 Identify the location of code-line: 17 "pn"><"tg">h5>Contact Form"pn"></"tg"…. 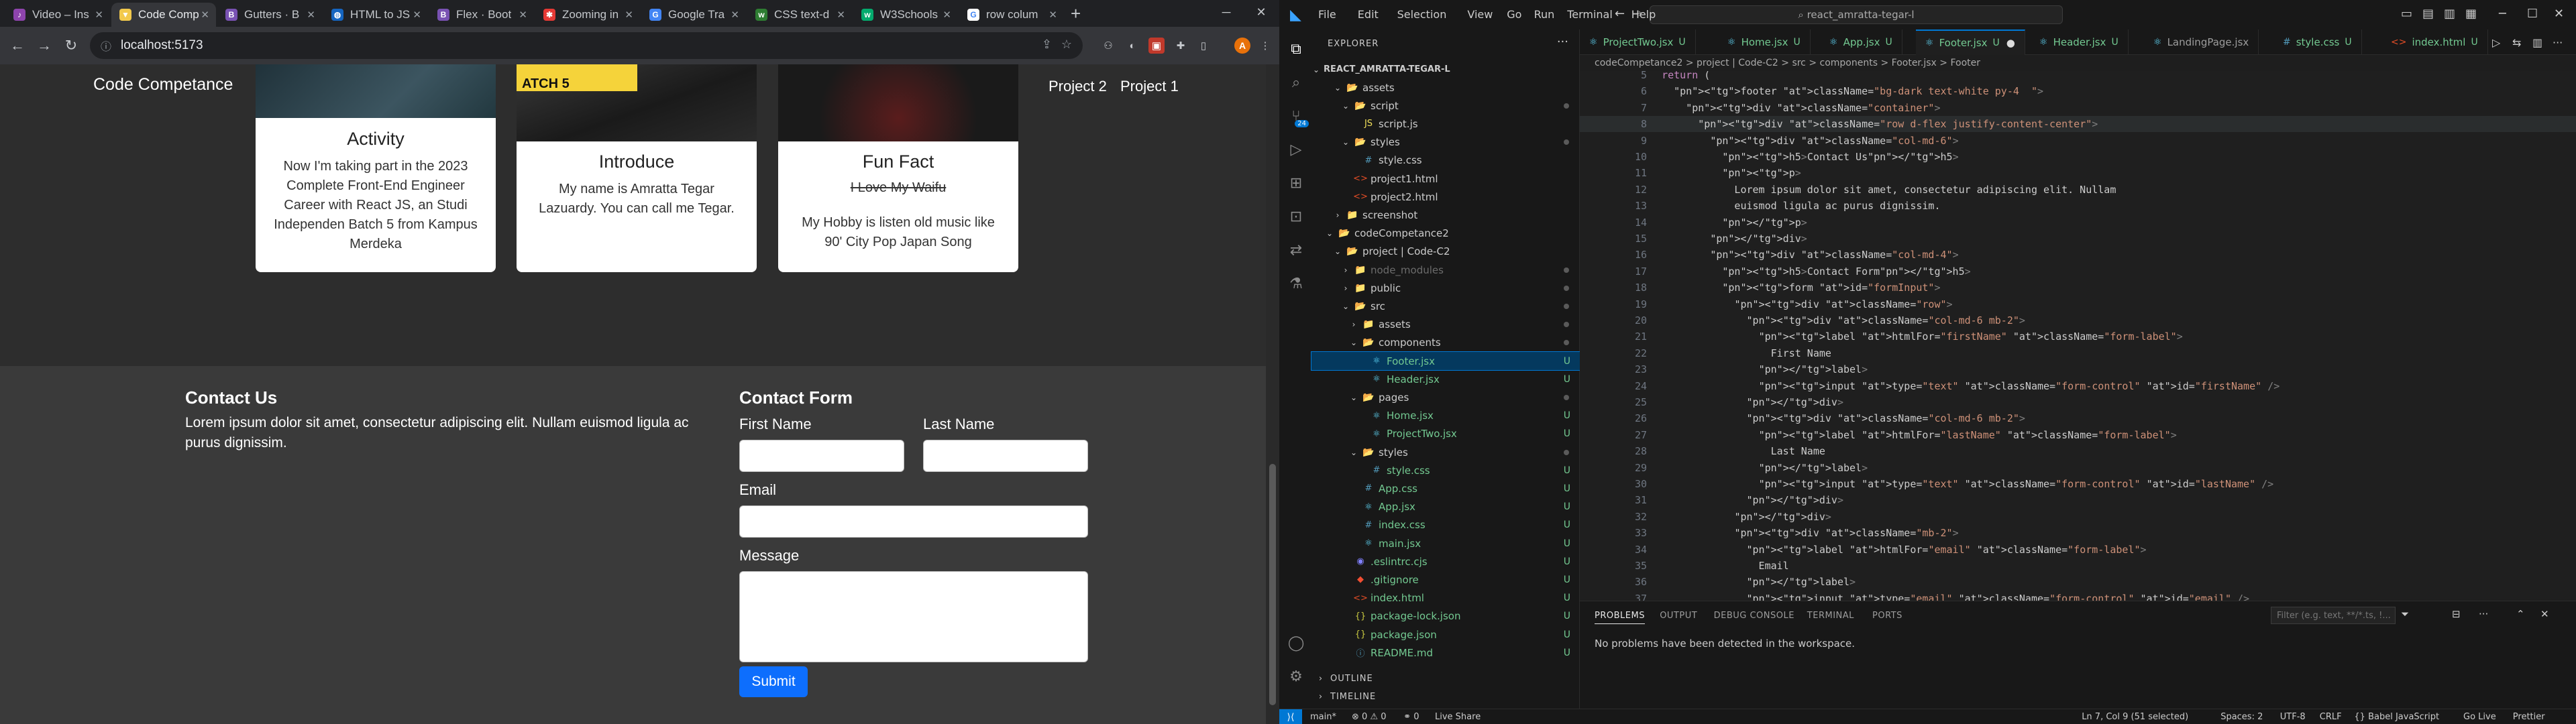
(2078, 271).